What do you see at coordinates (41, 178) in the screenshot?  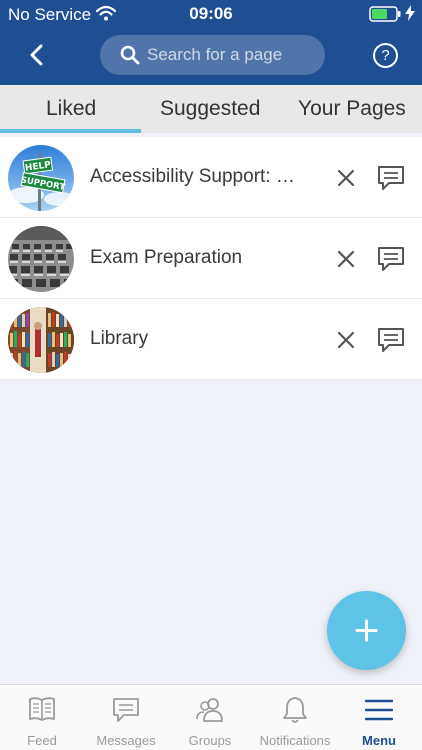 I see `avatar: HELP SUPPORT` at bounding box center [41, 178].